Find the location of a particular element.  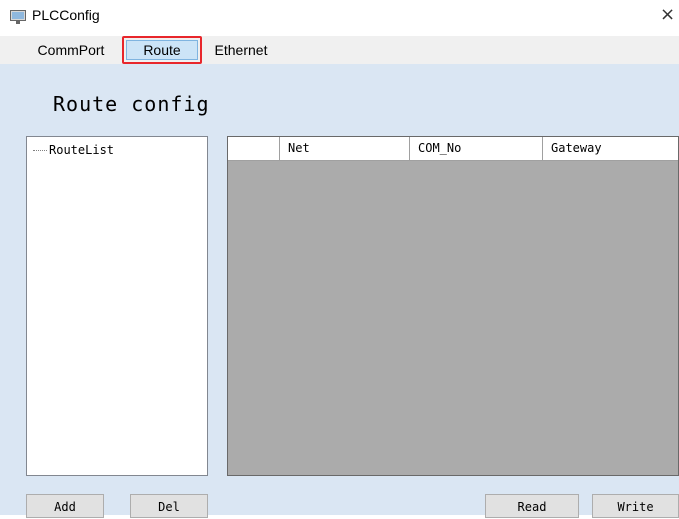

tab-route-label: Route is located at coordinates (162, 50).